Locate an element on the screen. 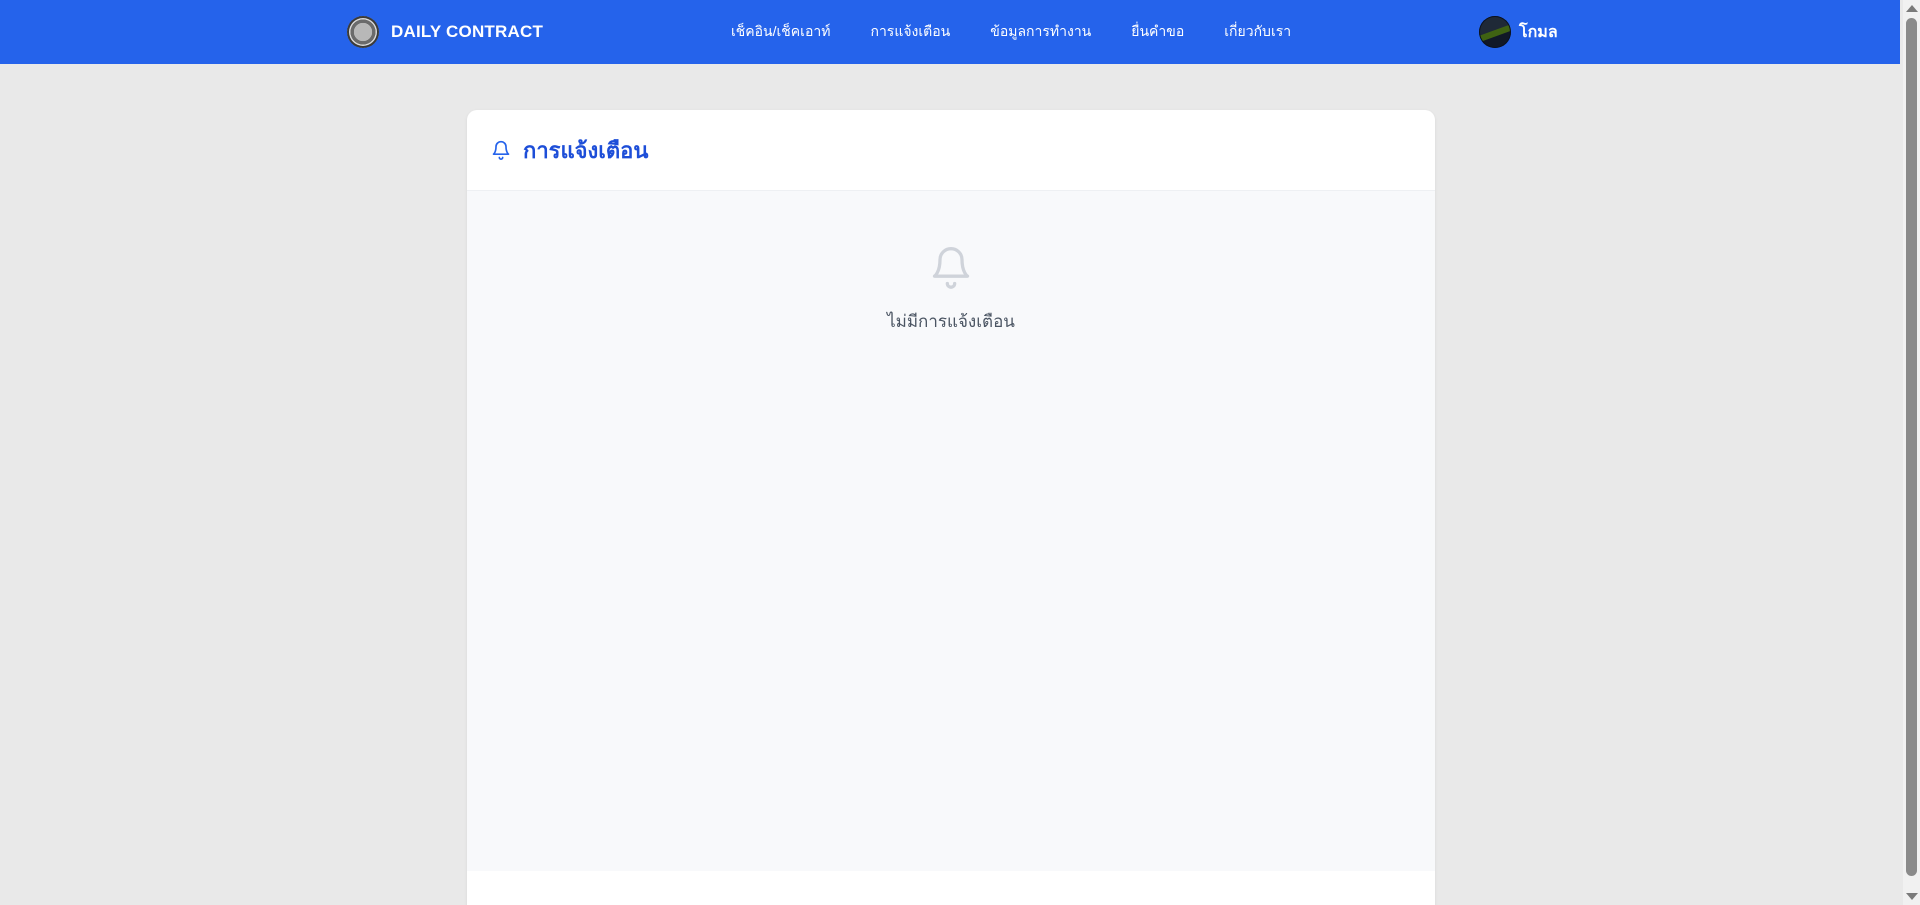 The height and width of the screenshot is (905, 1920). scrollbar-thumb is located at coordinates (1911, 447).